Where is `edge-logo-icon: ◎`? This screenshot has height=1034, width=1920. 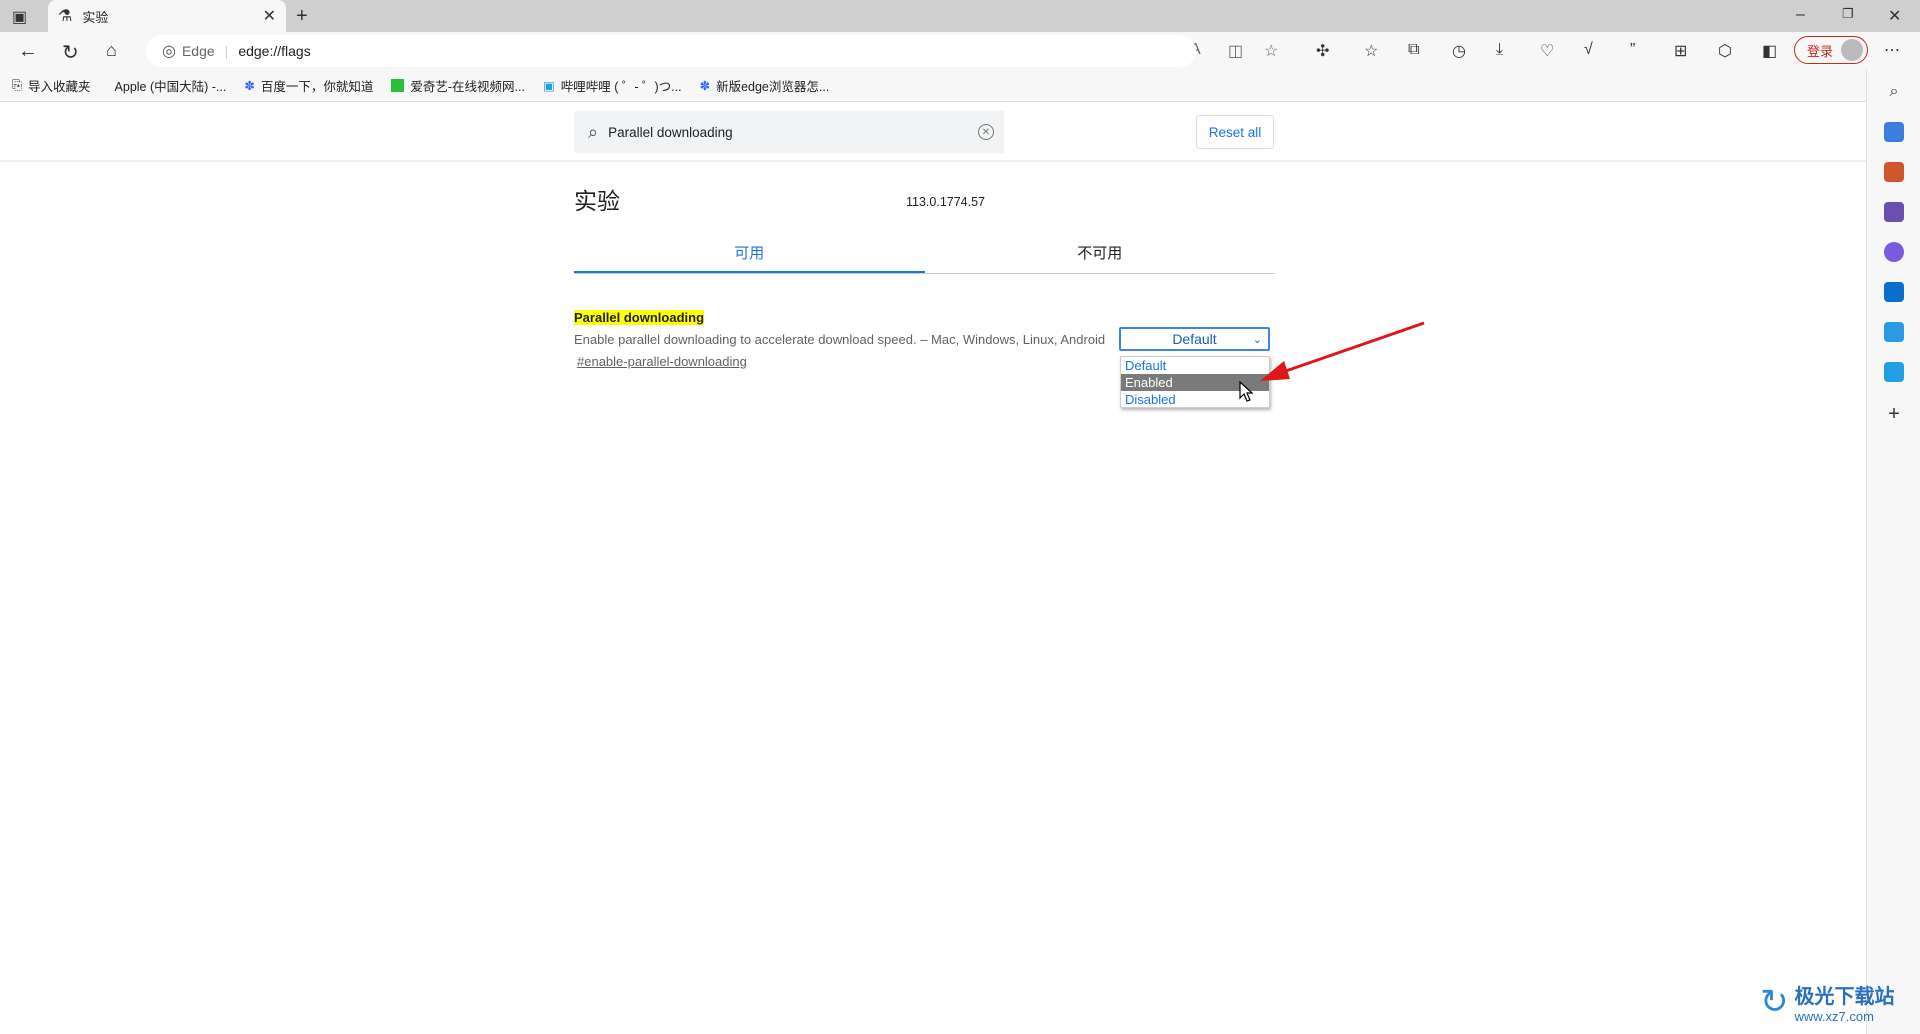 edge-logo-icon: ◎ is located at coordinates (169, 51).